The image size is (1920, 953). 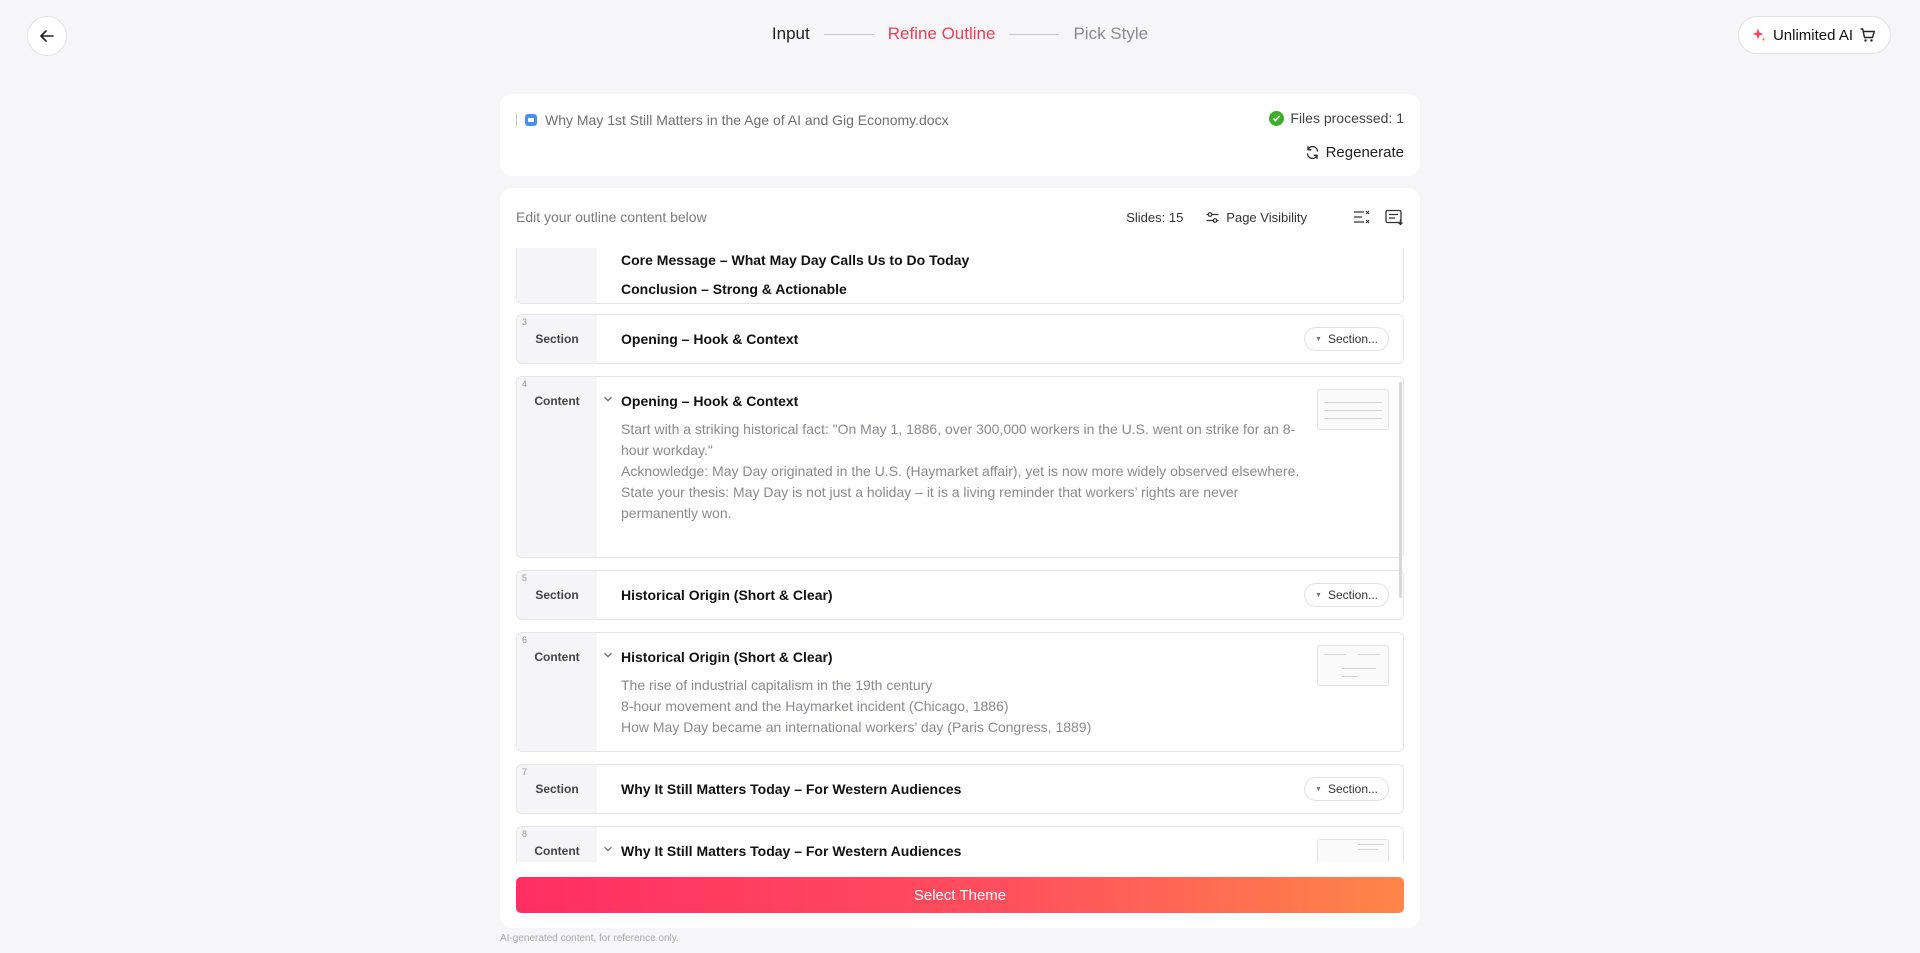 I want to click on slides-count: Slides: 15, so click(x=1155, y=217).